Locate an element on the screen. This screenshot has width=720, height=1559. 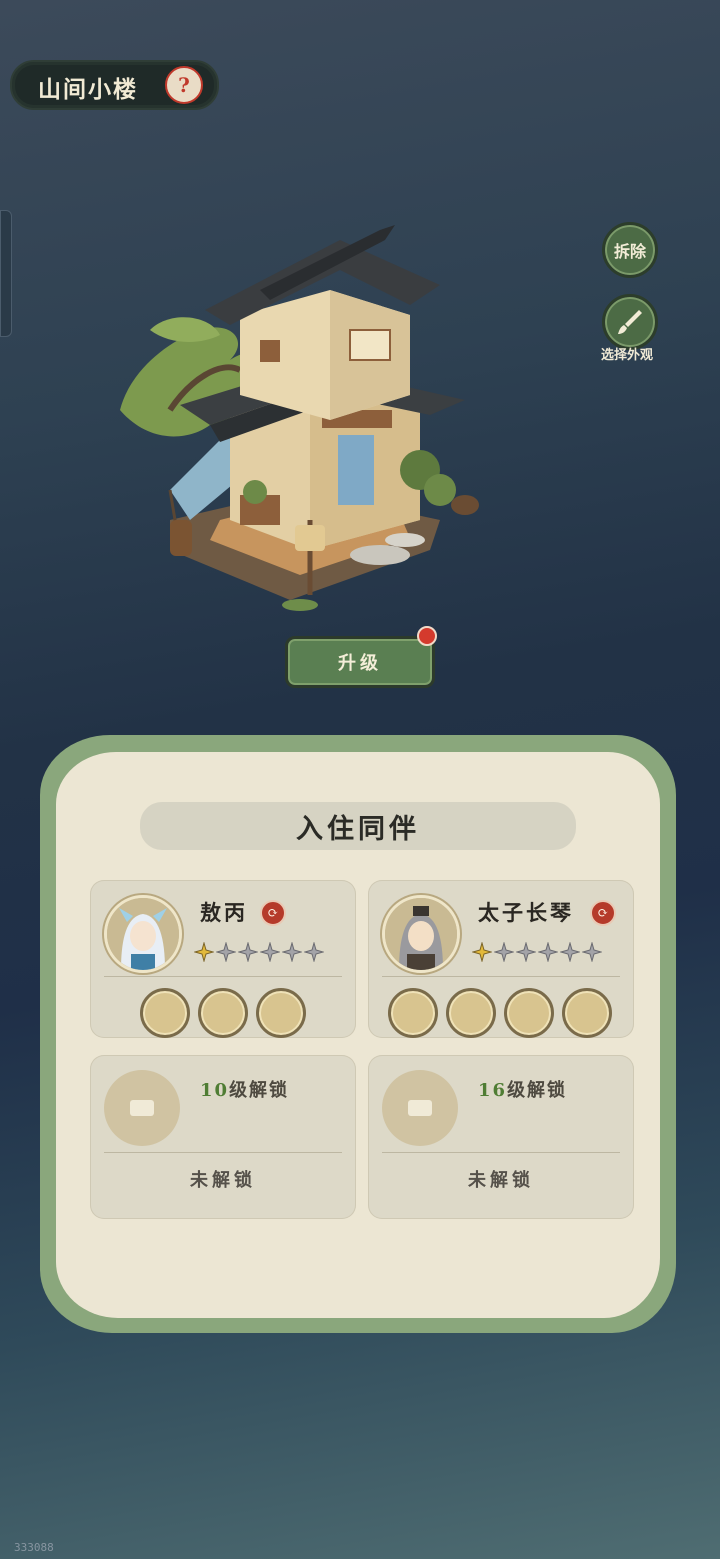
brush-icon is located at coordinates (630, 322).